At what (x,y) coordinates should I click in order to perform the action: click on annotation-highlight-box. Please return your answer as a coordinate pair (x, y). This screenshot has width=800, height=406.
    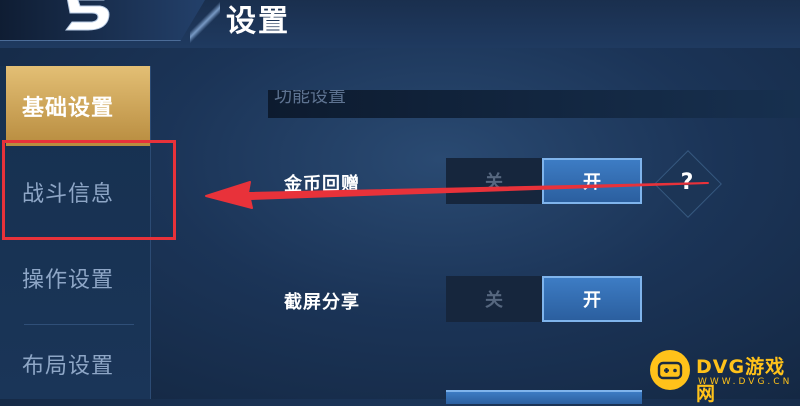
    Looking at the image, I should click on (89, 190).